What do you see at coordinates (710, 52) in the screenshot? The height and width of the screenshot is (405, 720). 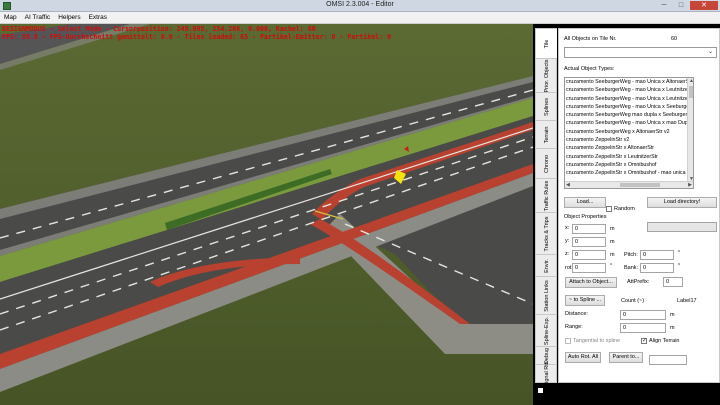 I see `chevron-down-icon: ⌄` at bounding box center [710, 52].